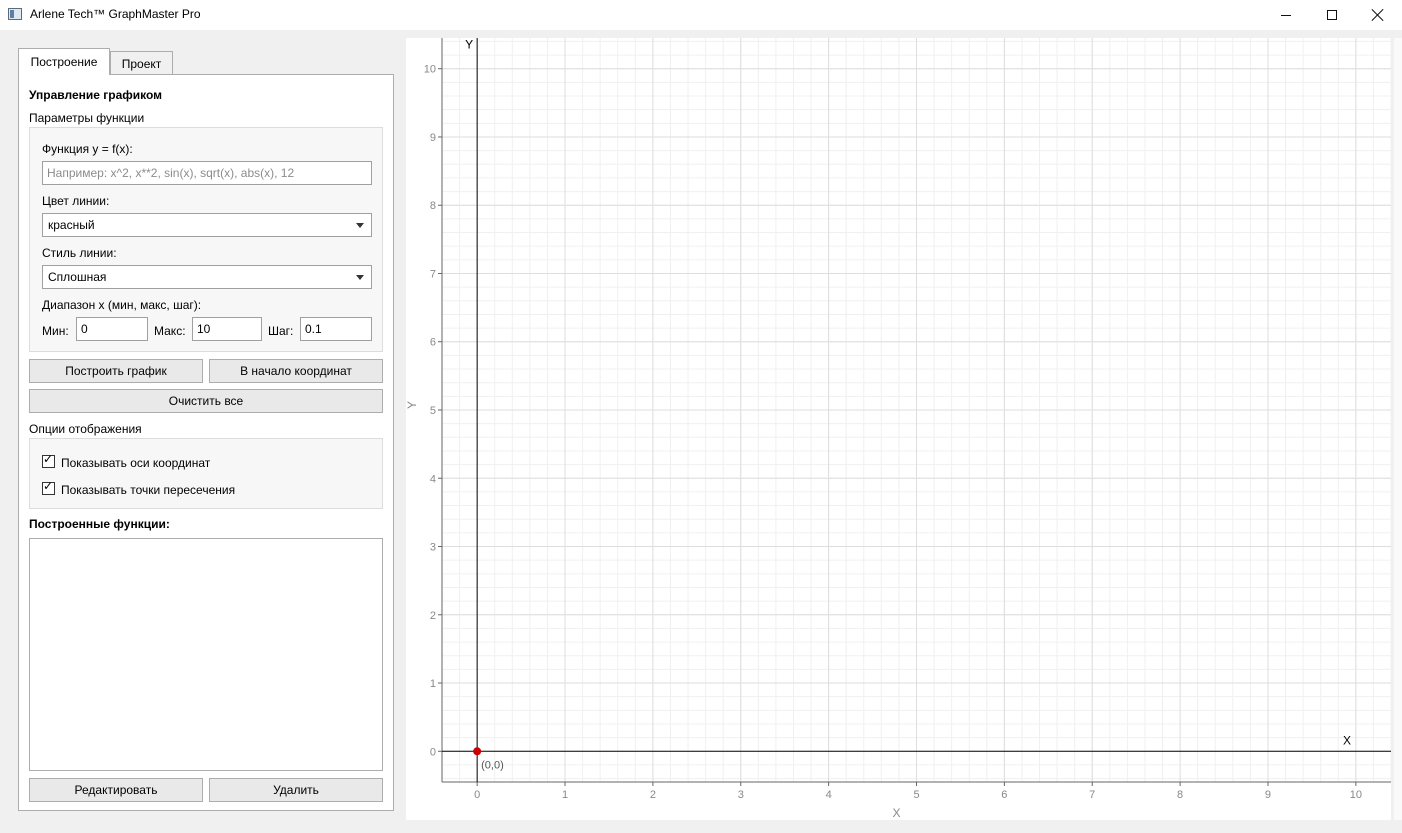  I want to click on app-icon, so click(15, 14).